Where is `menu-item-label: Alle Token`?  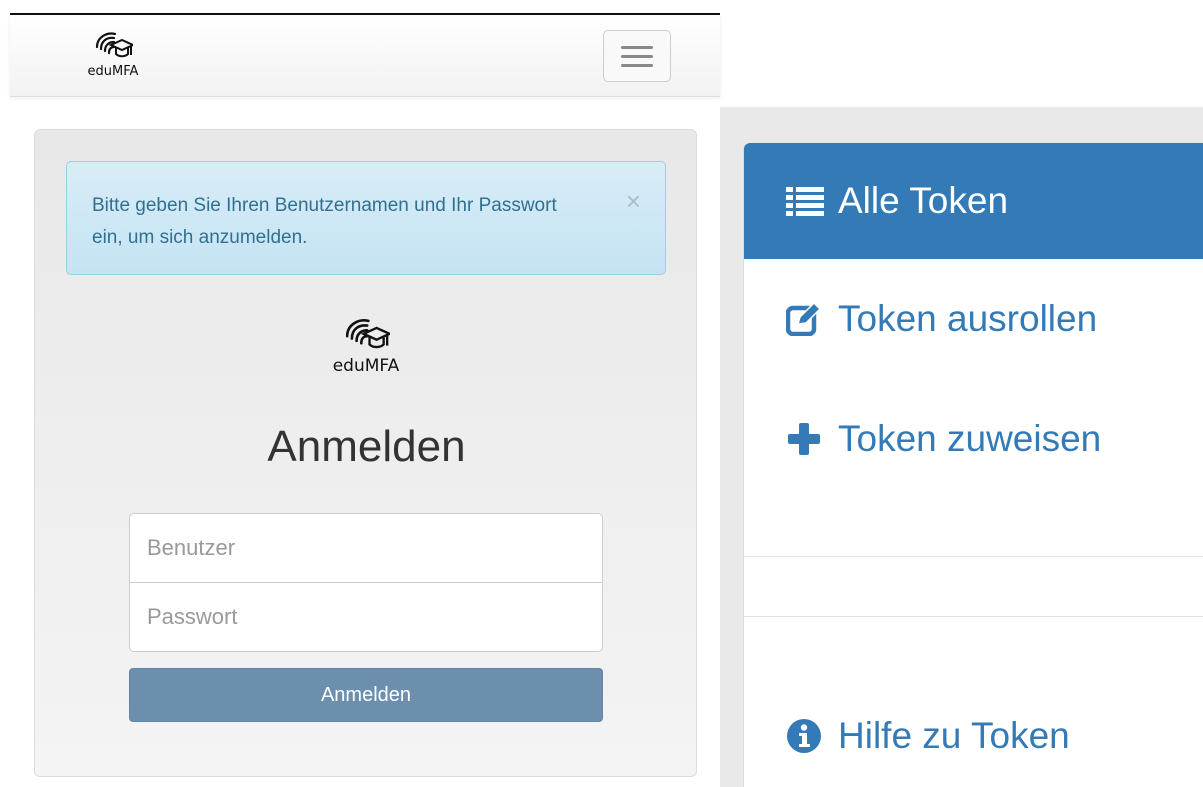 menu-item-label: Alle Token is located at coordinates (923, 200).